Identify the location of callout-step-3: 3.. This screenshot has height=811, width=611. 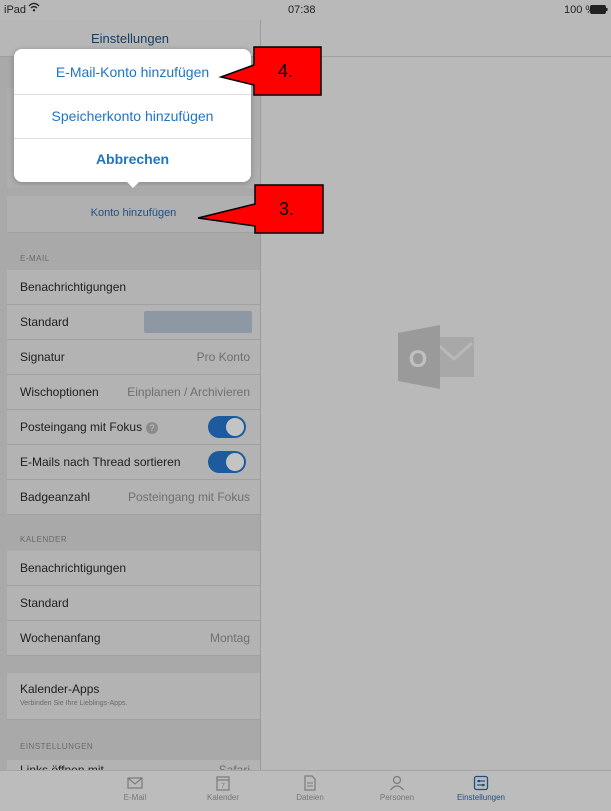
(260, 211).